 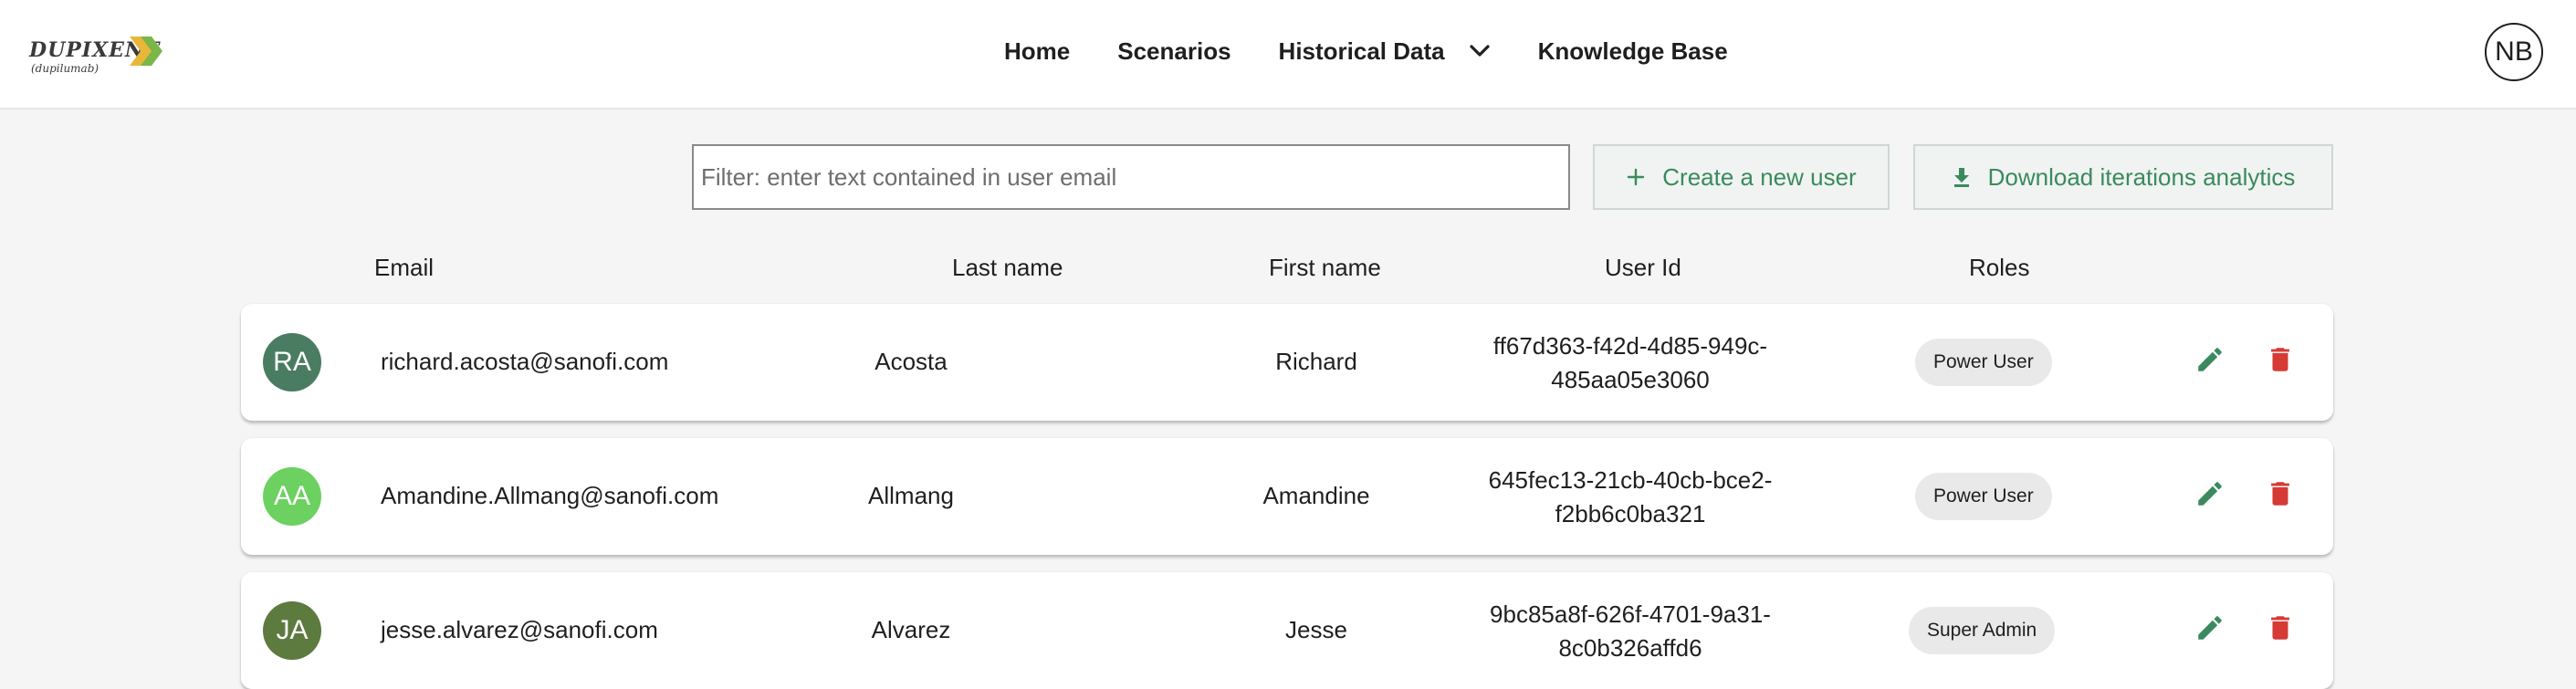 What do you see at coordinates (1630, 648) in the screenshot?
I see `user-id-line2: 8c0b326affd6` at bounding box center [1630, 648].